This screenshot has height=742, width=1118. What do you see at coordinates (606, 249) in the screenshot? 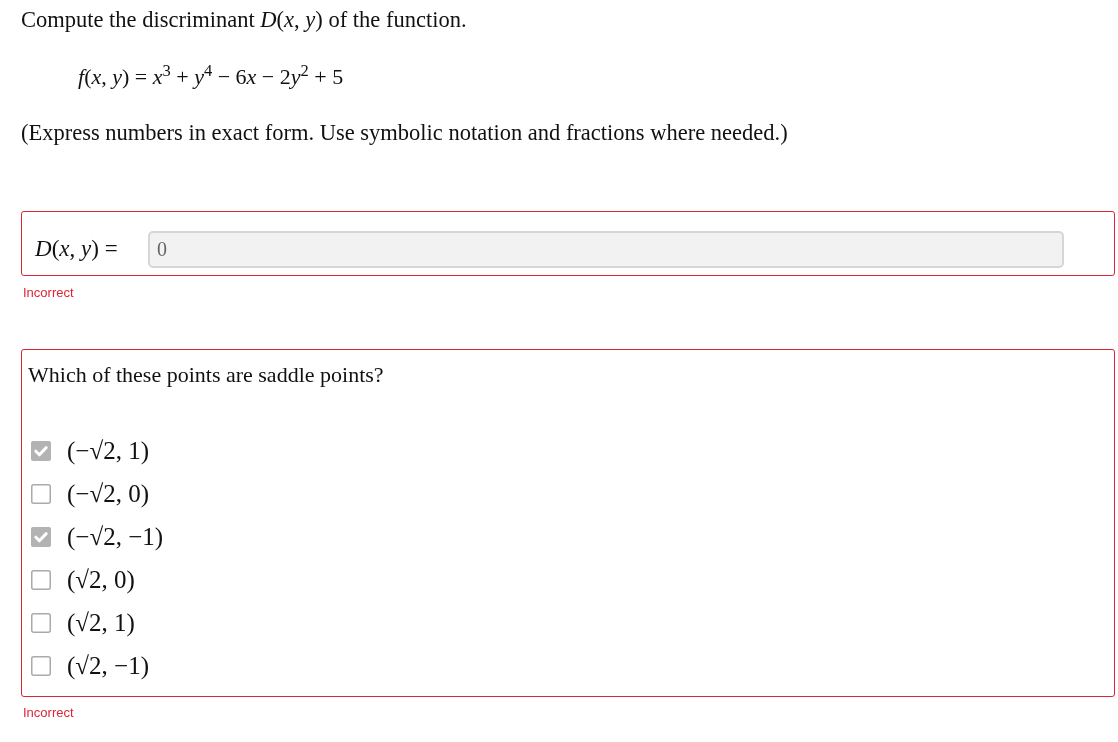
I see `answer-field: 0` at bounding box center [606, 249].